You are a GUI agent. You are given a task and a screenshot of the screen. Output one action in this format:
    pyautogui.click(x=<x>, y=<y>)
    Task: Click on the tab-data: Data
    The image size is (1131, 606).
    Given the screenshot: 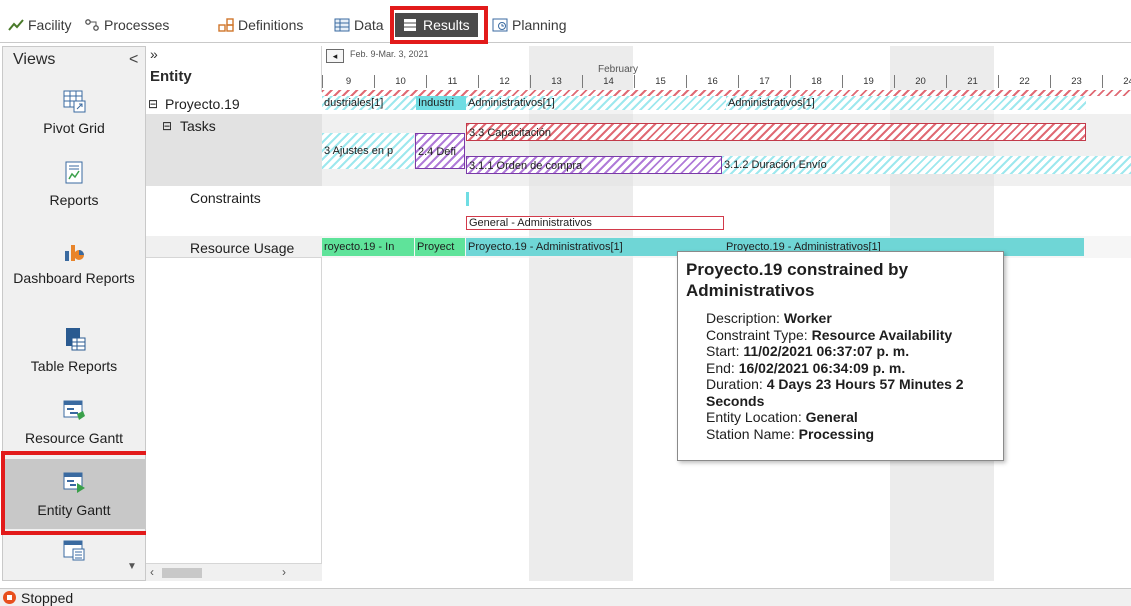 What is the action you would take?
    pyautogui.click(x=359, y=25)
    